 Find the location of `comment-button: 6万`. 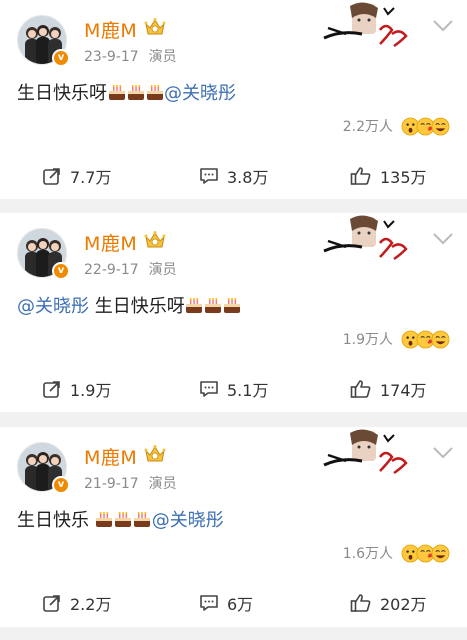

comment-button: 6万 is located at coordinates (226, 603).